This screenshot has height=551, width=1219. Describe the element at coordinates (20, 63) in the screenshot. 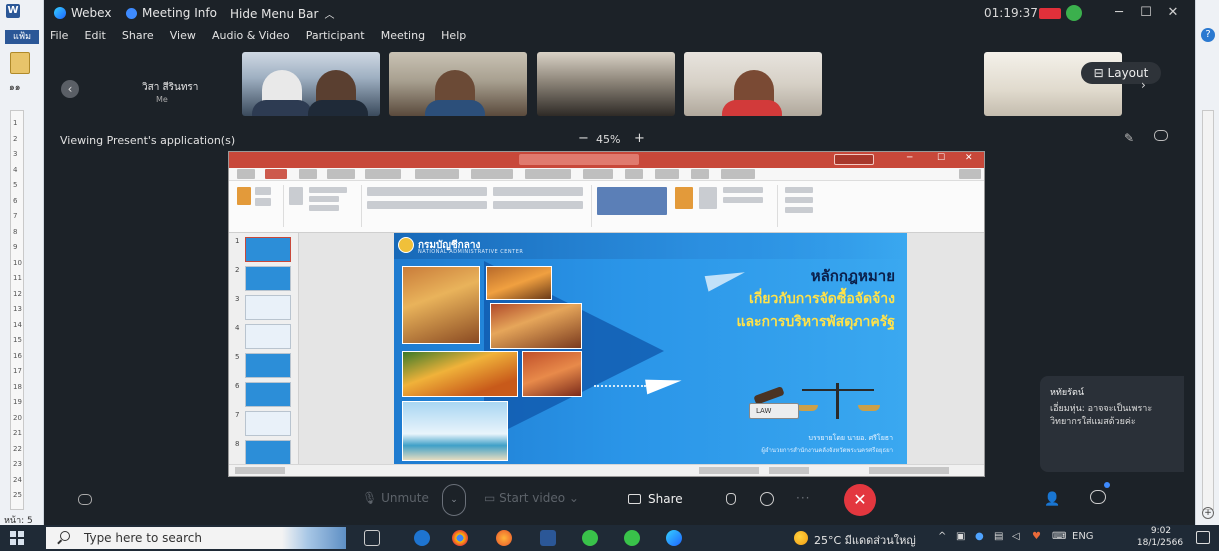

I see `paste-icon` at that location.